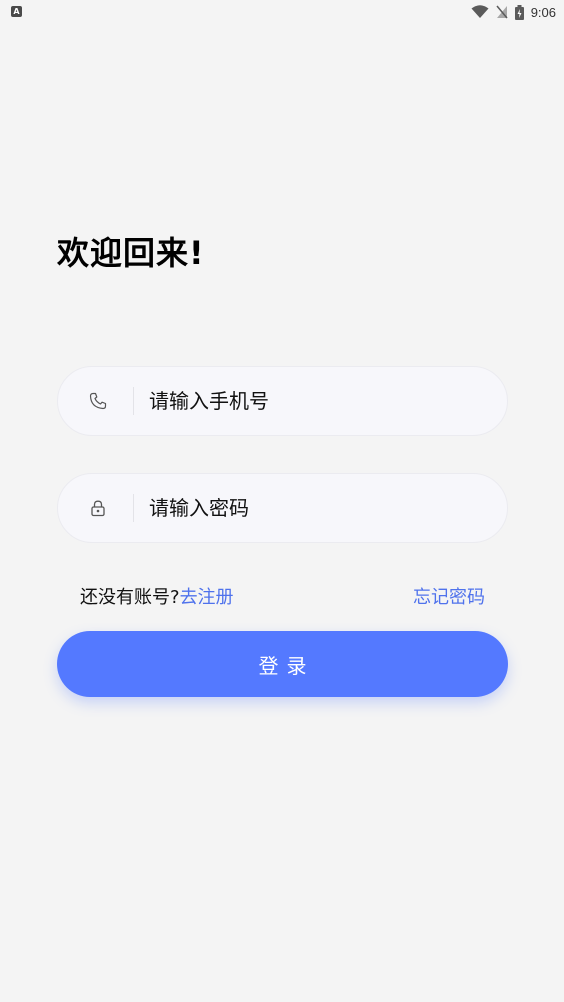  What do you see at coordinates (282, 12) in the screenshot?
I see `status-bar: A 9:06` at bounding box center [282, 12].